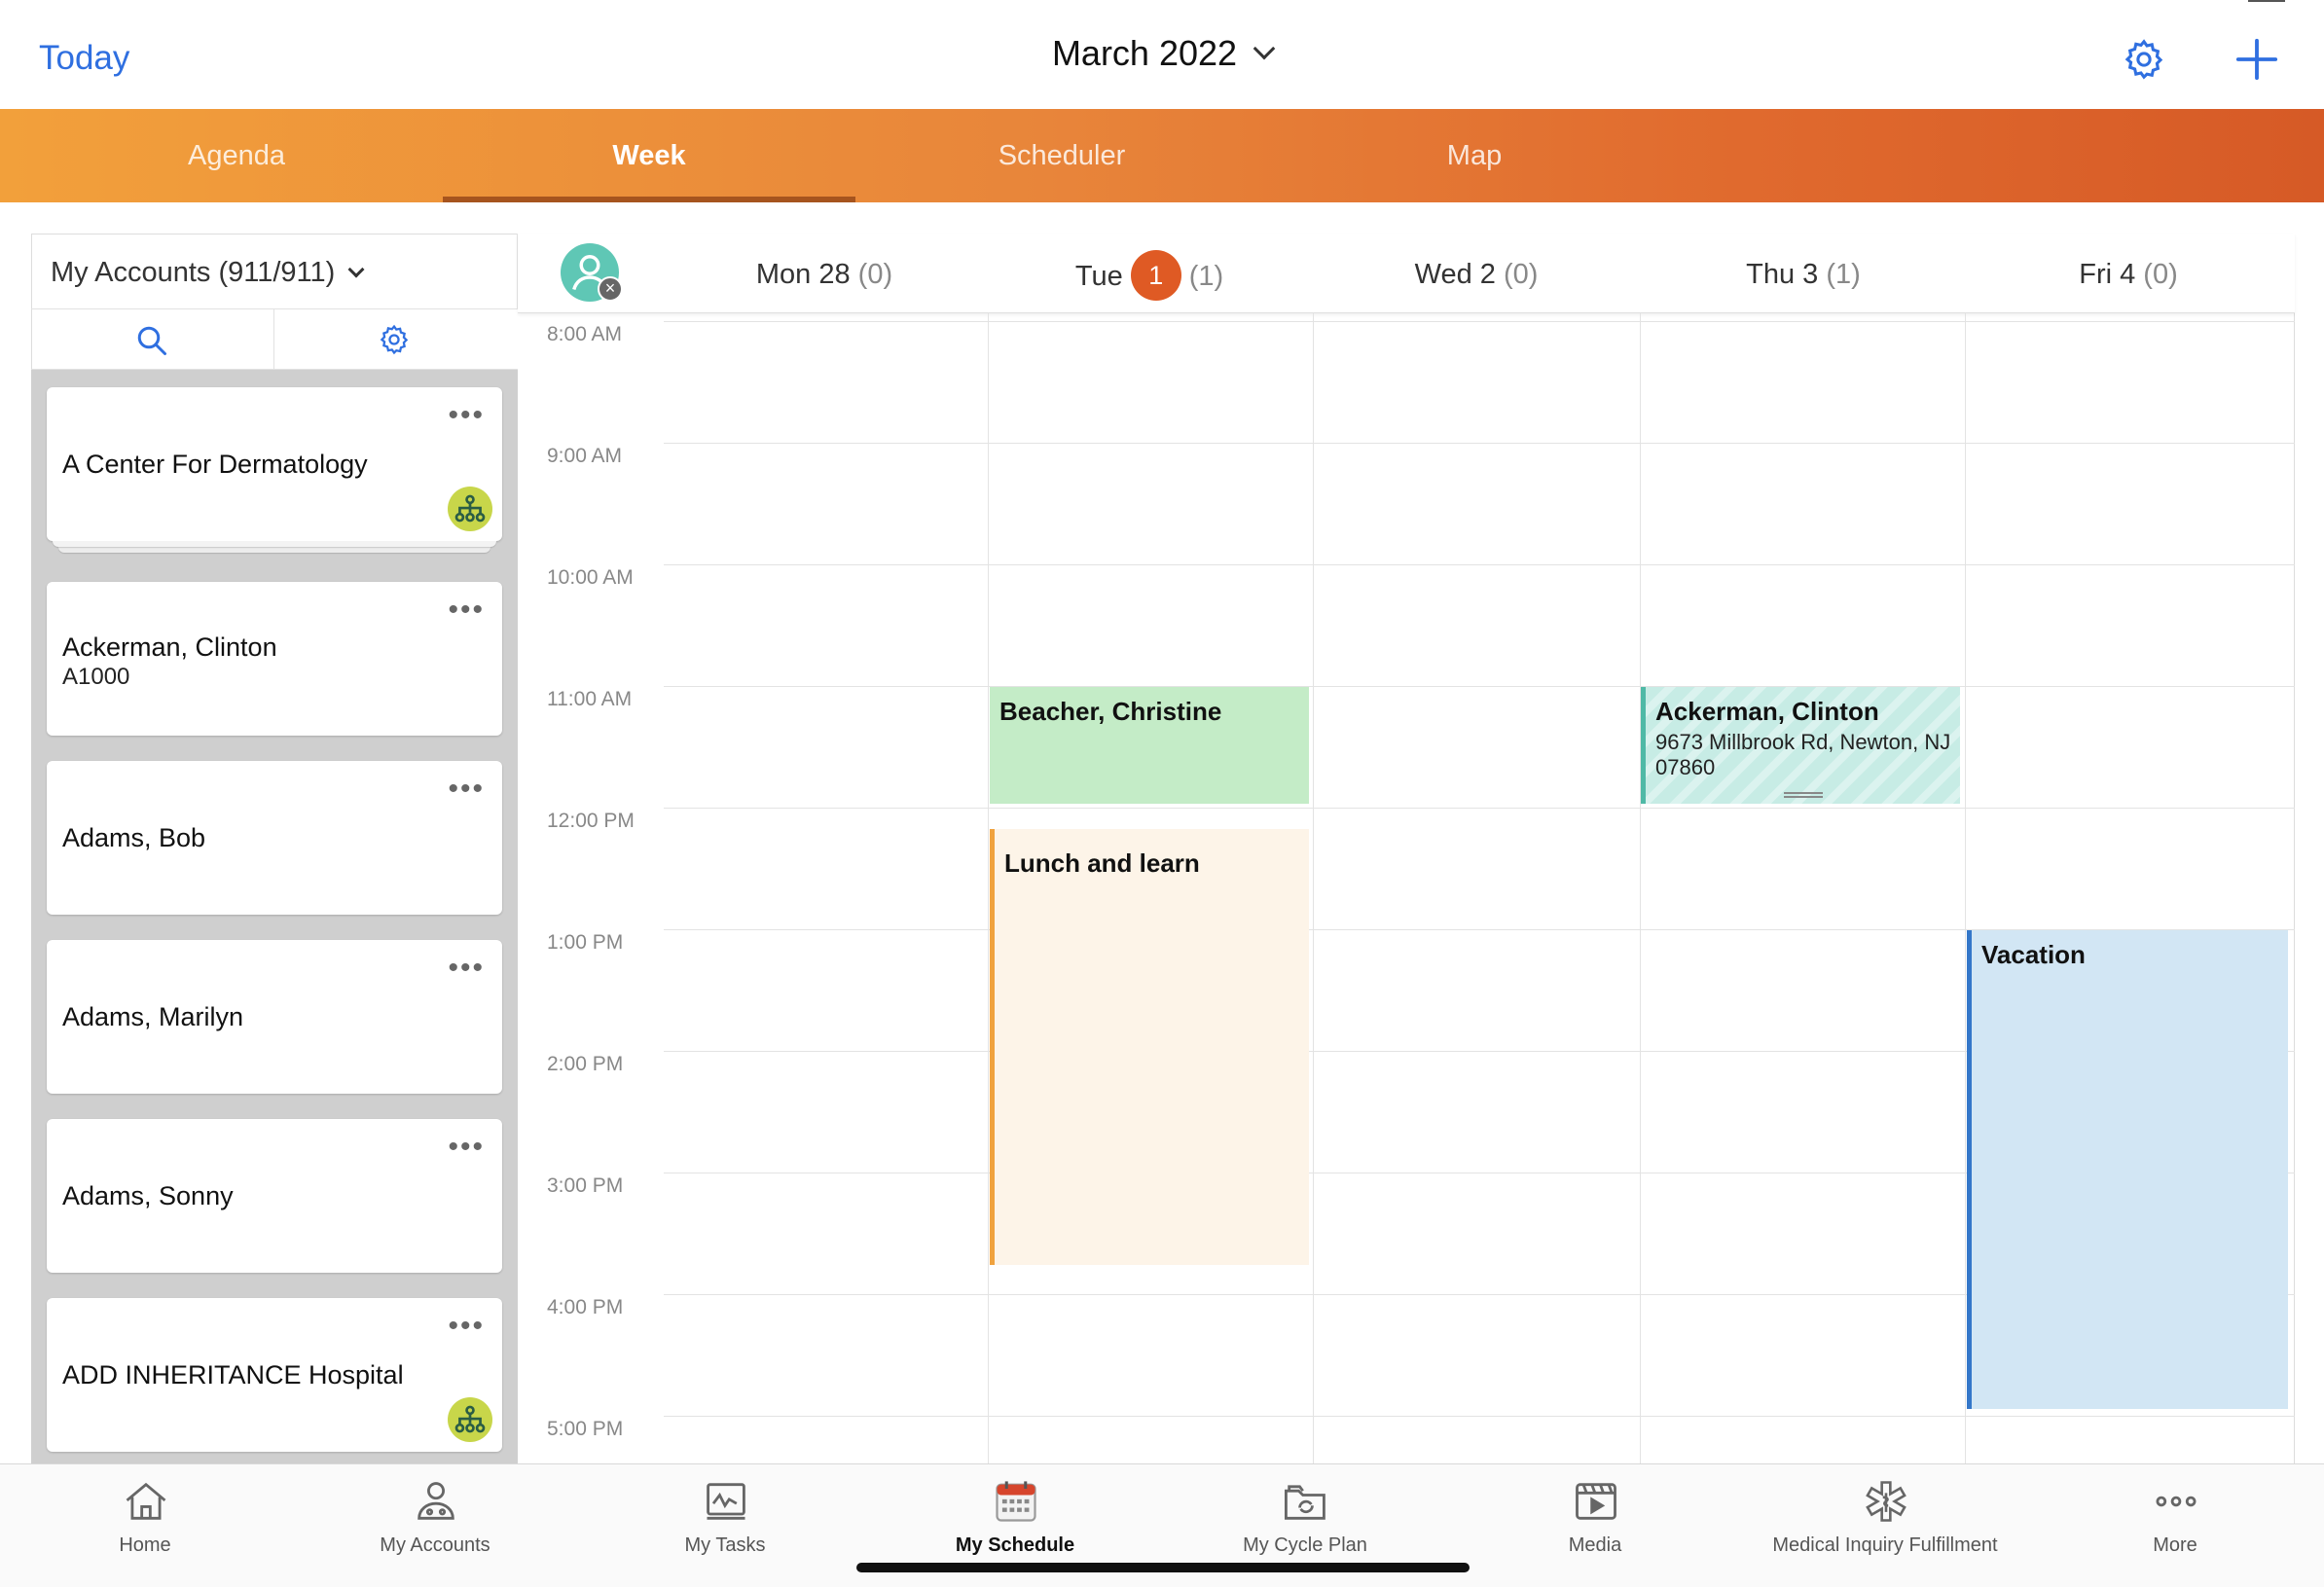  What do you see at coordinates (2176, 1501) in the screenshot?
I see `more-icon` at bounding box center [2176, 1501].